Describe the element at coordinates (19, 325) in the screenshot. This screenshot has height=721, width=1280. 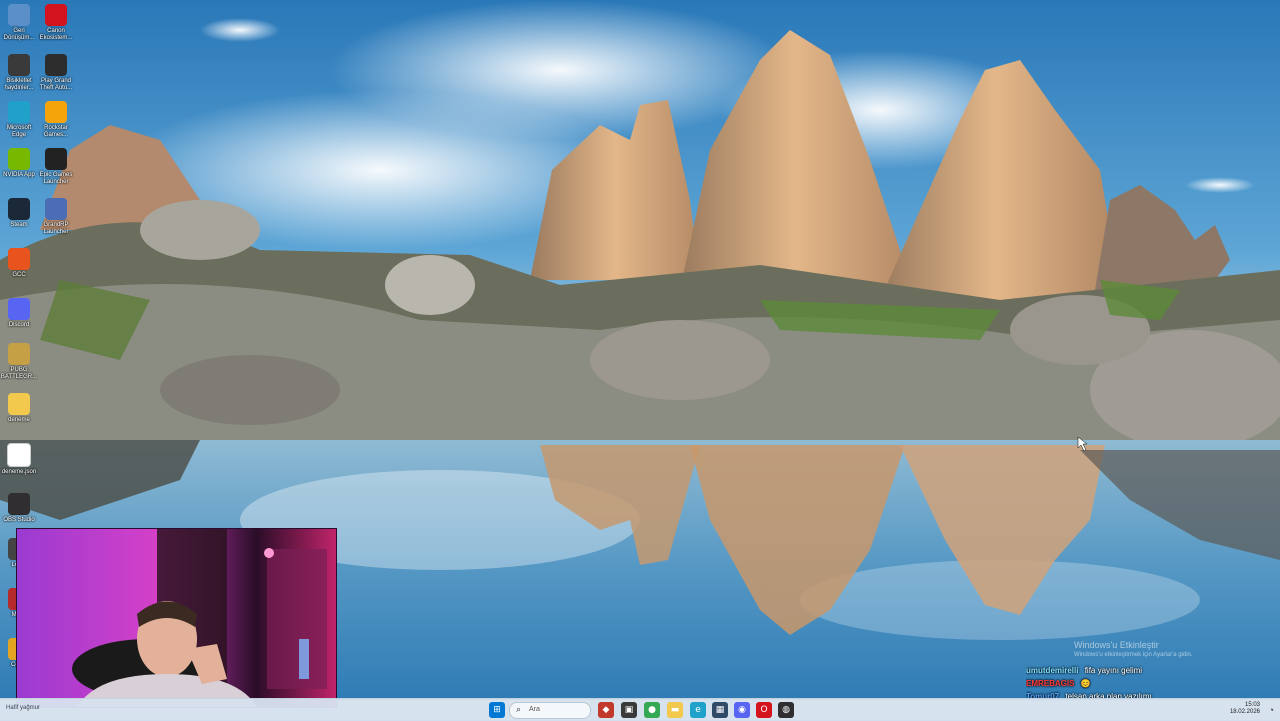
I see `desktop-icon-label: Discord` at that location.